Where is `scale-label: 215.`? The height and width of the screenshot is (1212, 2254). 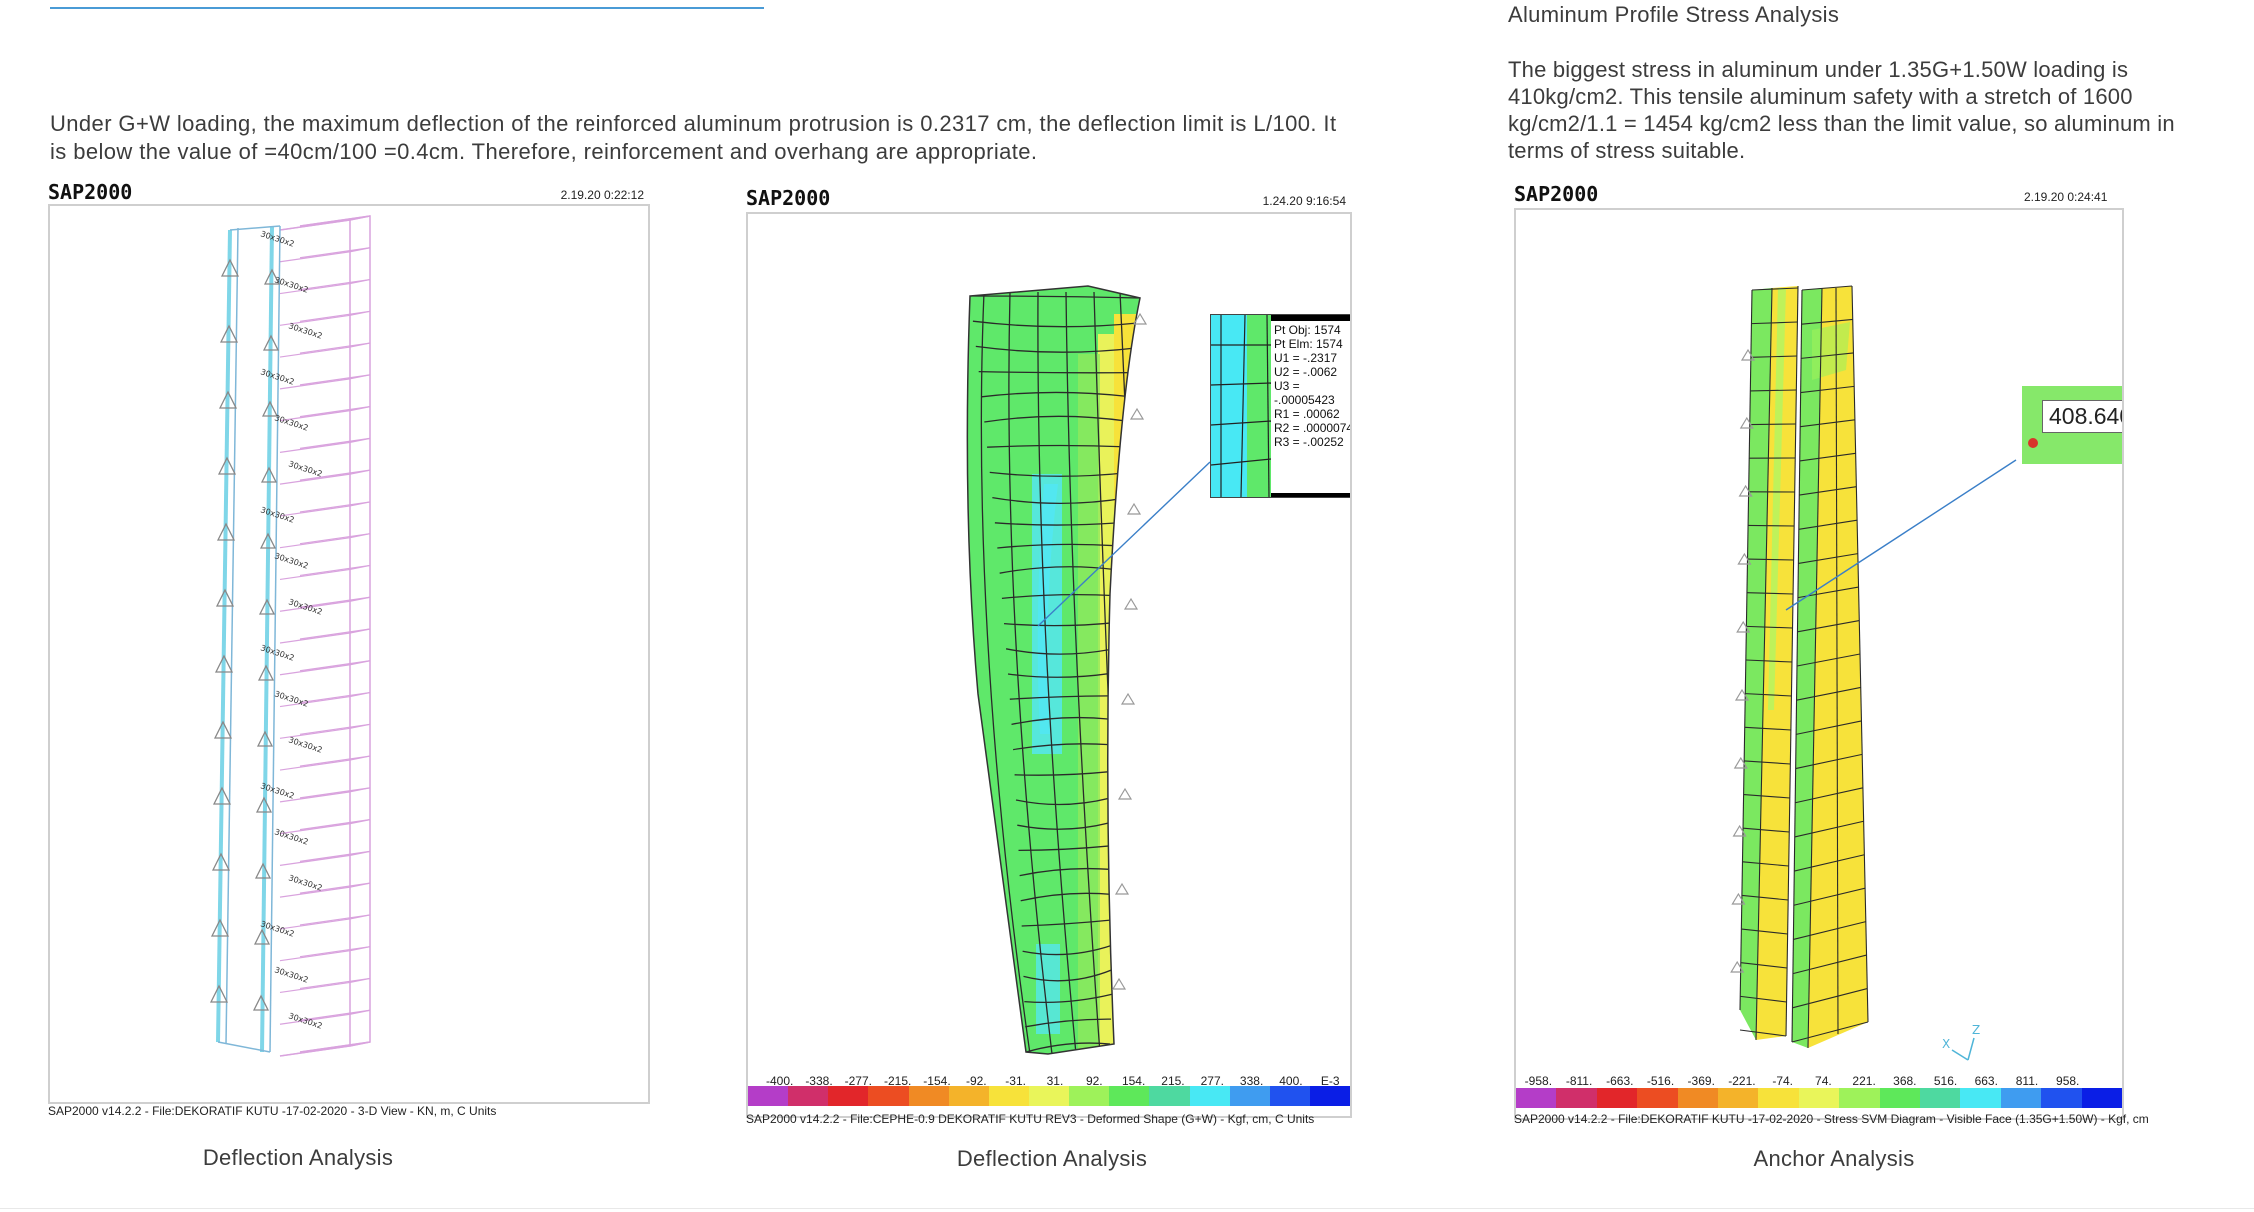 scale-label: 215. is located at coordinates (1173, 1081).